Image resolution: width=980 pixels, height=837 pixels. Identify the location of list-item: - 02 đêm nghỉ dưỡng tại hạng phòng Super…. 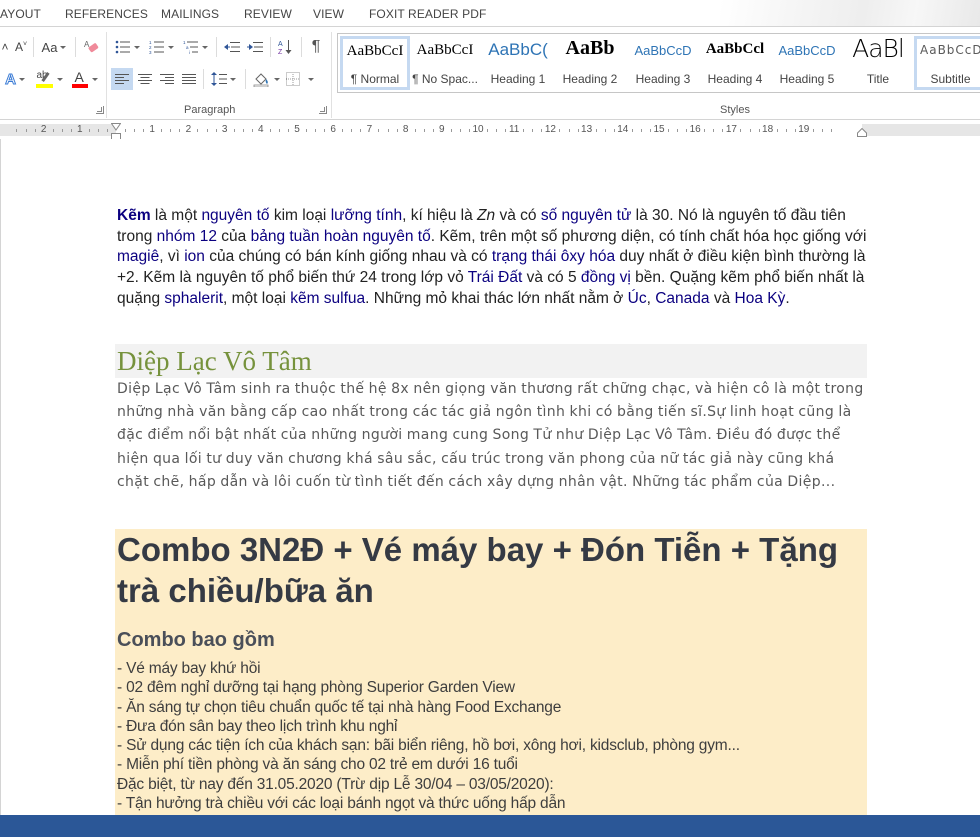
(316, 688).